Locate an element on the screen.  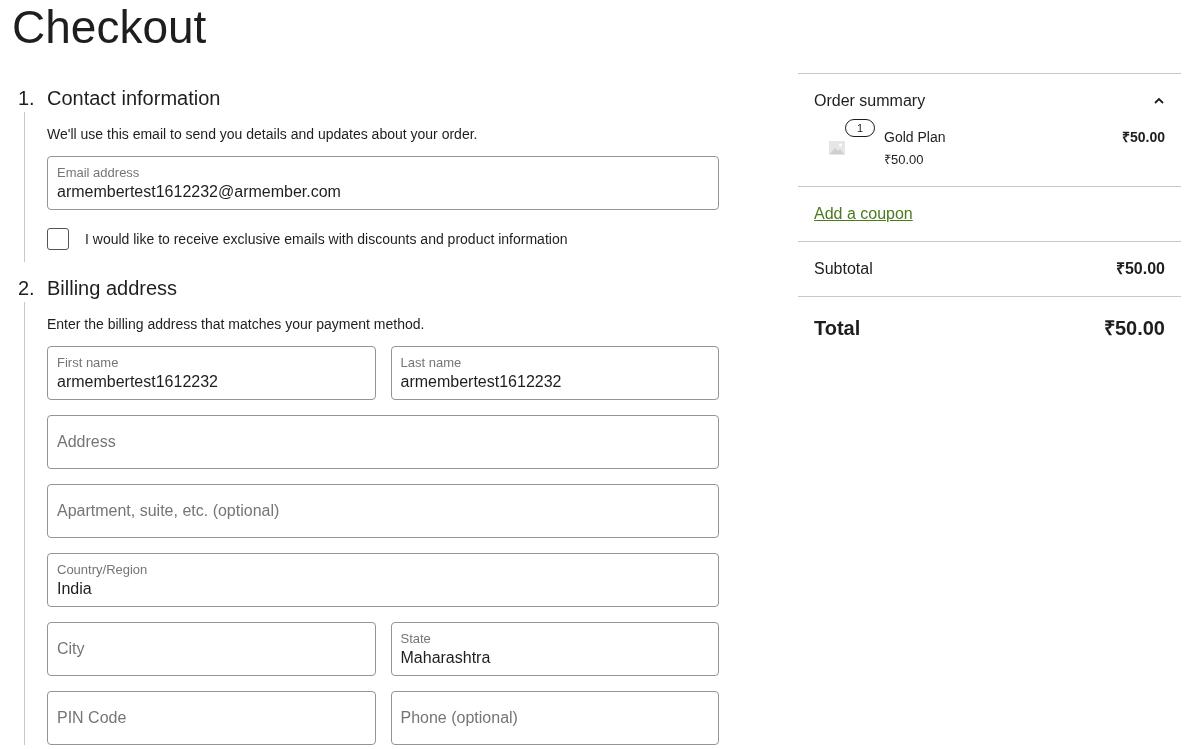
image-icon is located at coordinates (837, 148).